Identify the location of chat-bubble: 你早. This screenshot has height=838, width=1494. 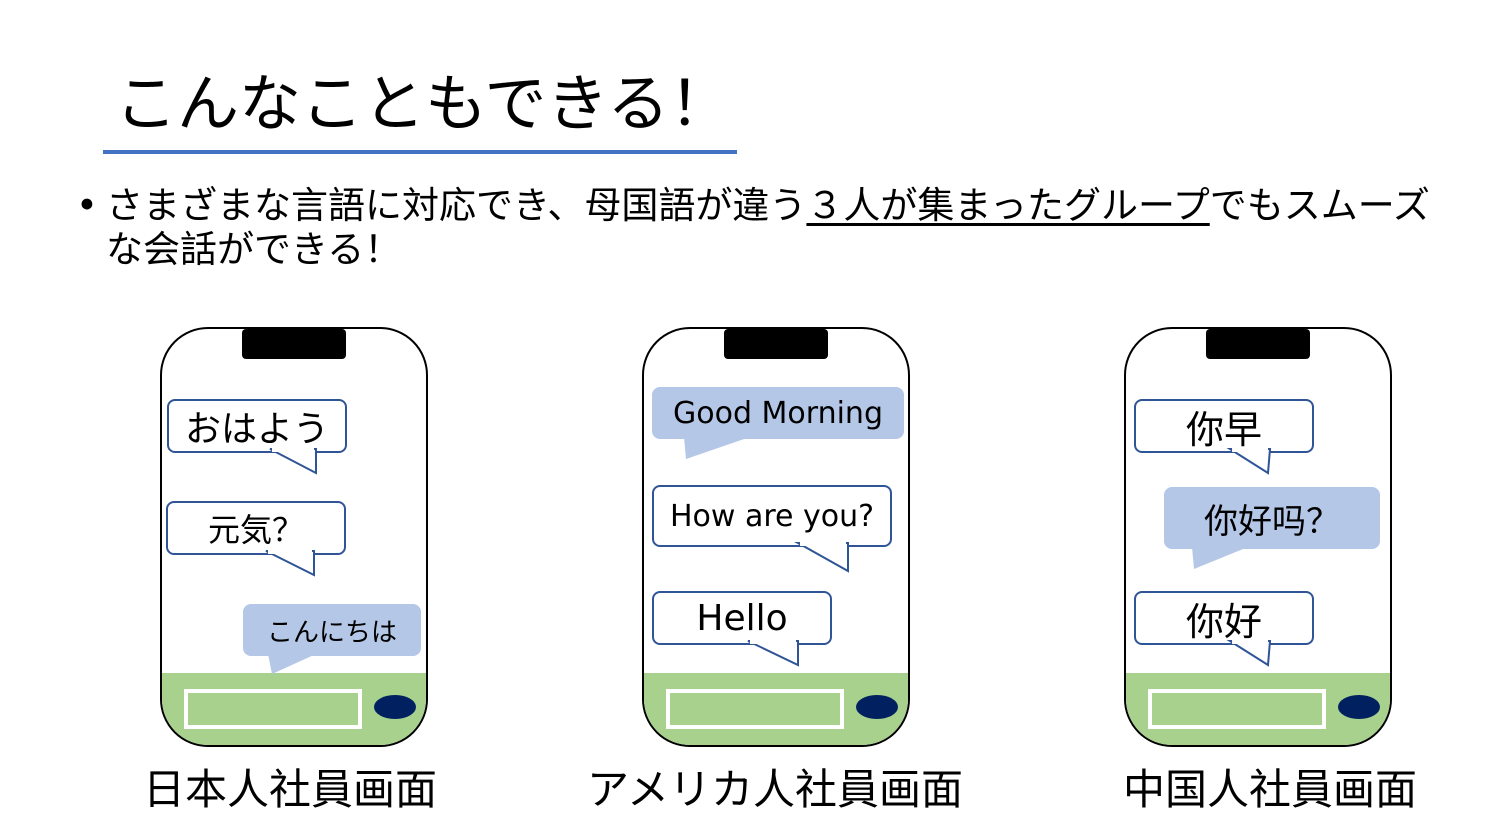
(1224, 426).